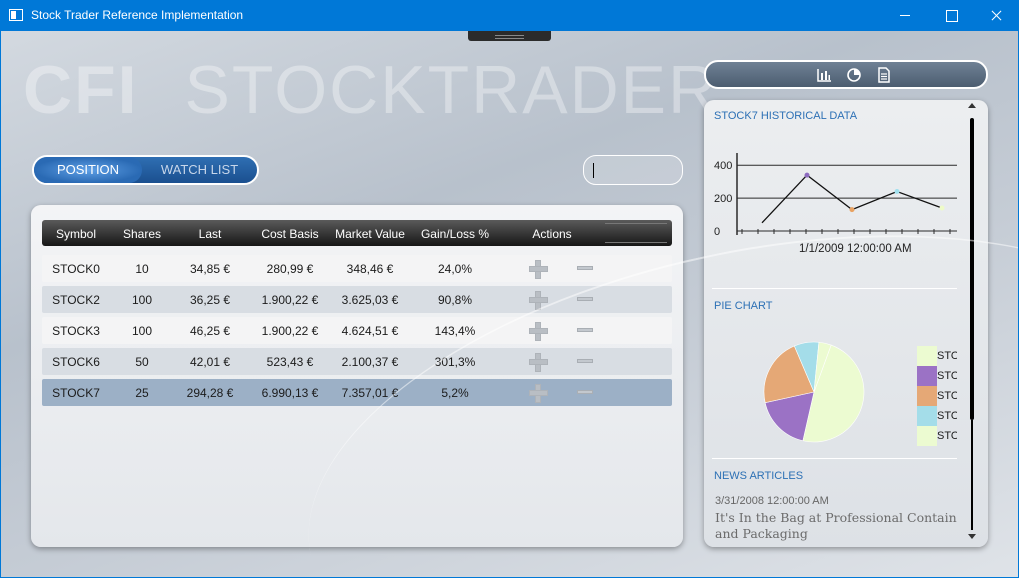  What do you see at coordinates (824, 75) in the screenshot?
I see `bar-chart-icon` at bounding box center [824, 75].